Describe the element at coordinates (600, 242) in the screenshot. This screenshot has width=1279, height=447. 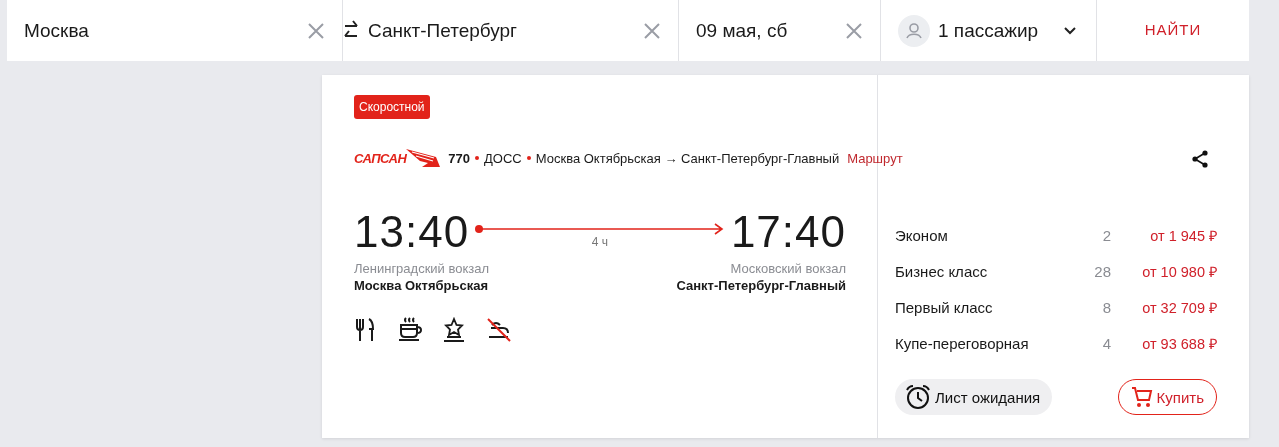
I see `duration-text: 4 ч` at that location.